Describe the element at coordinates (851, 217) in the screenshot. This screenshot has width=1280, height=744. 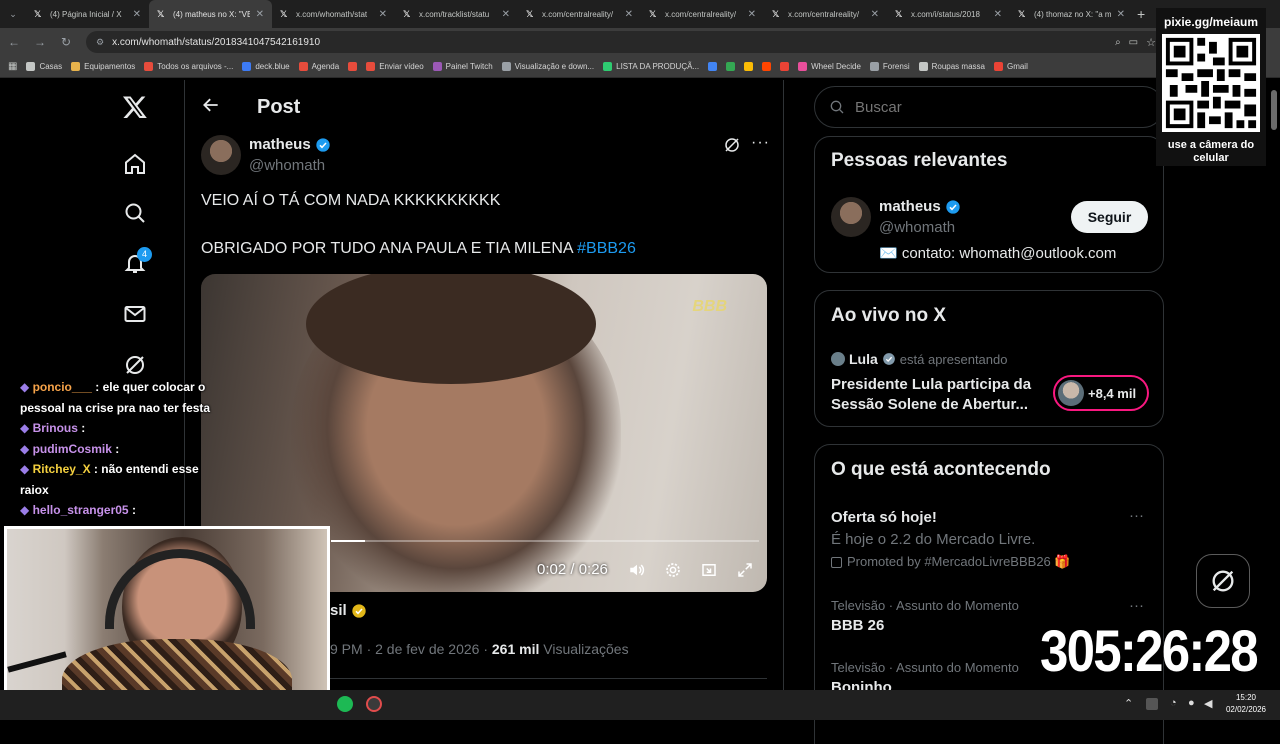
I see `relevant-avatar` at that location.